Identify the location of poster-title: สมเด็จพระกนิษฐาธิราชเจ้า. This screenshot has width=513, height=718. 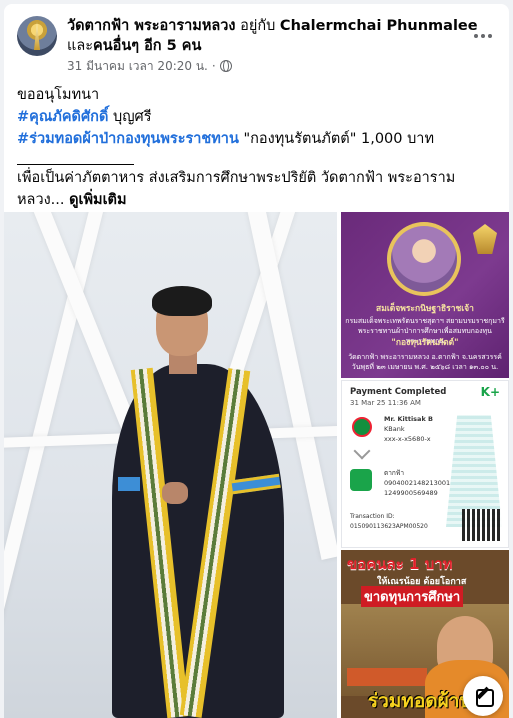
(425, 309).